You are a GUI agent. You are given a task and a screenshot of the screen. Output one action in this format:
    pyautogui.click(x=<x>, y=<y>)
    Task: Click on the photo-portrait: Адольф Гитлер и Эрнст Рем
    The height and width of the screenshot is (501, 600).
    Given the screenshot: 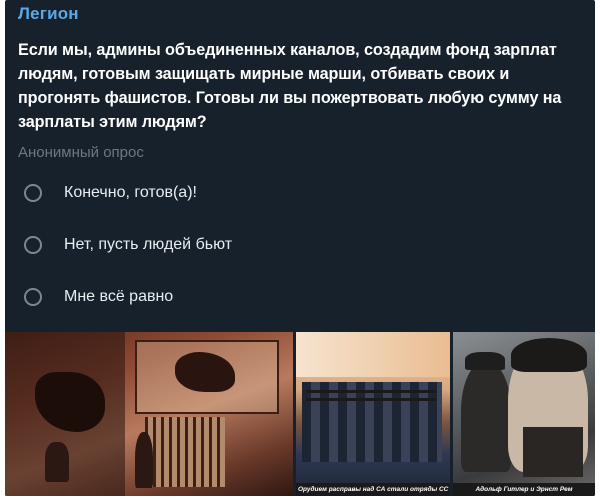 What is the action you would take?
    pyautogui.click(x=524, y=414)
    